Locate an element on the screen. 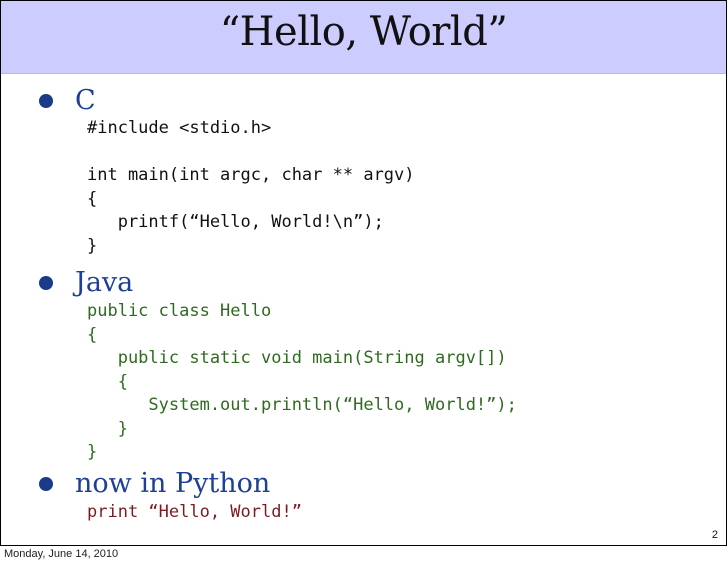 This screenshot has width=728, height=564. title-bar: “Hello, World” is located at coordinates (363, 37).